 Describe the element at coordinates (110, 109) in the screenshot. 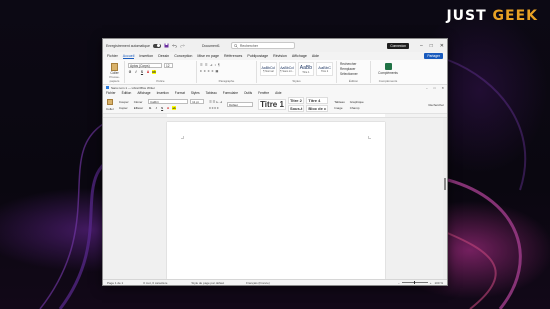

I see `writer-paste-button: Coller` at that location.